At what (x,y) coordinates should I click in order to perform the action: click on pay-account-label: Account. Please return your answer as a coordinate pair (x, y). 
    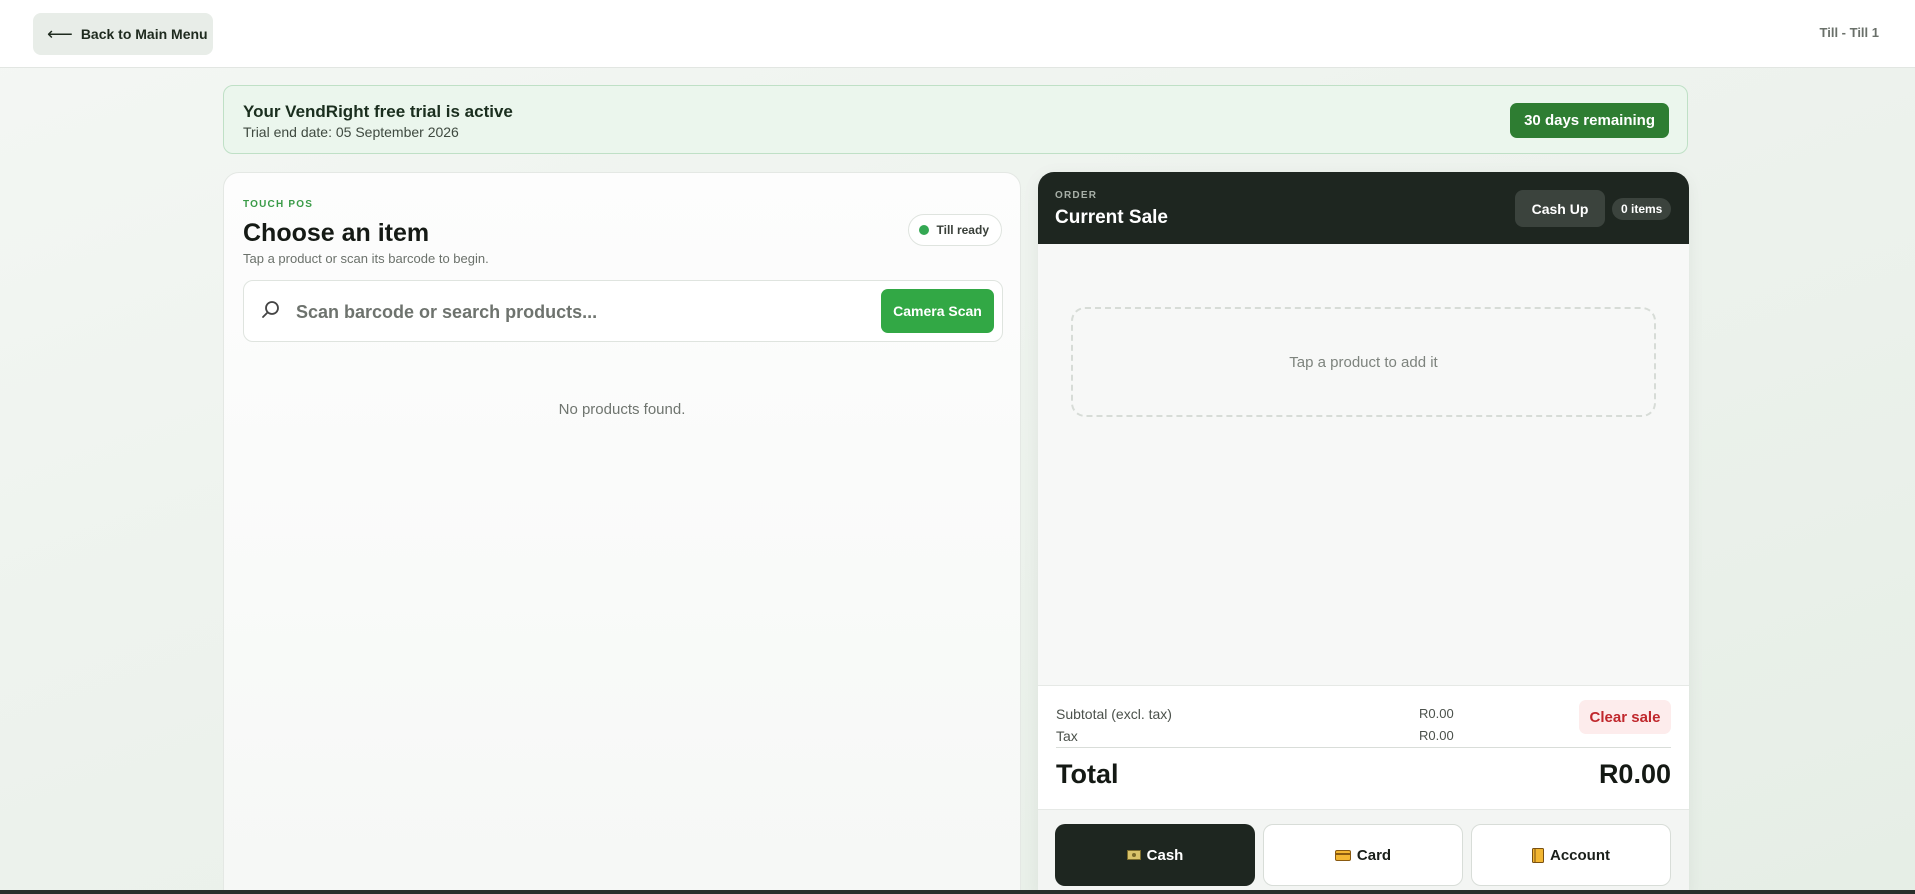
    Looking at the image, I should click on (1580, 855).